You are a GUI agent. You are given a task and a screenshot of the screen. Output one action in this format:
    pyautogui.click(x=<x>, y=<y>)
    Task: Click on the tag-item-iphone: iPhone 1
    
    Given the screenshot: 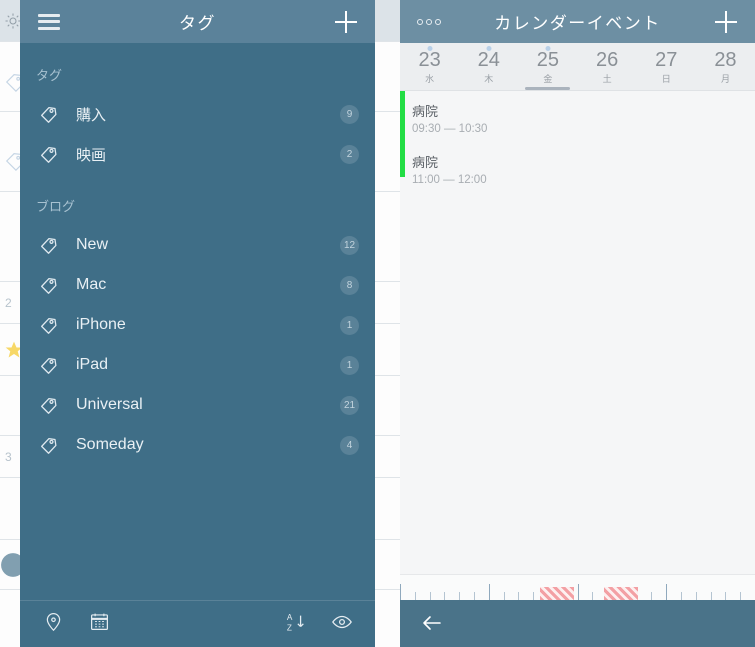 What is the action you would take?
    pyautogui.click(x=197, y=325)
    